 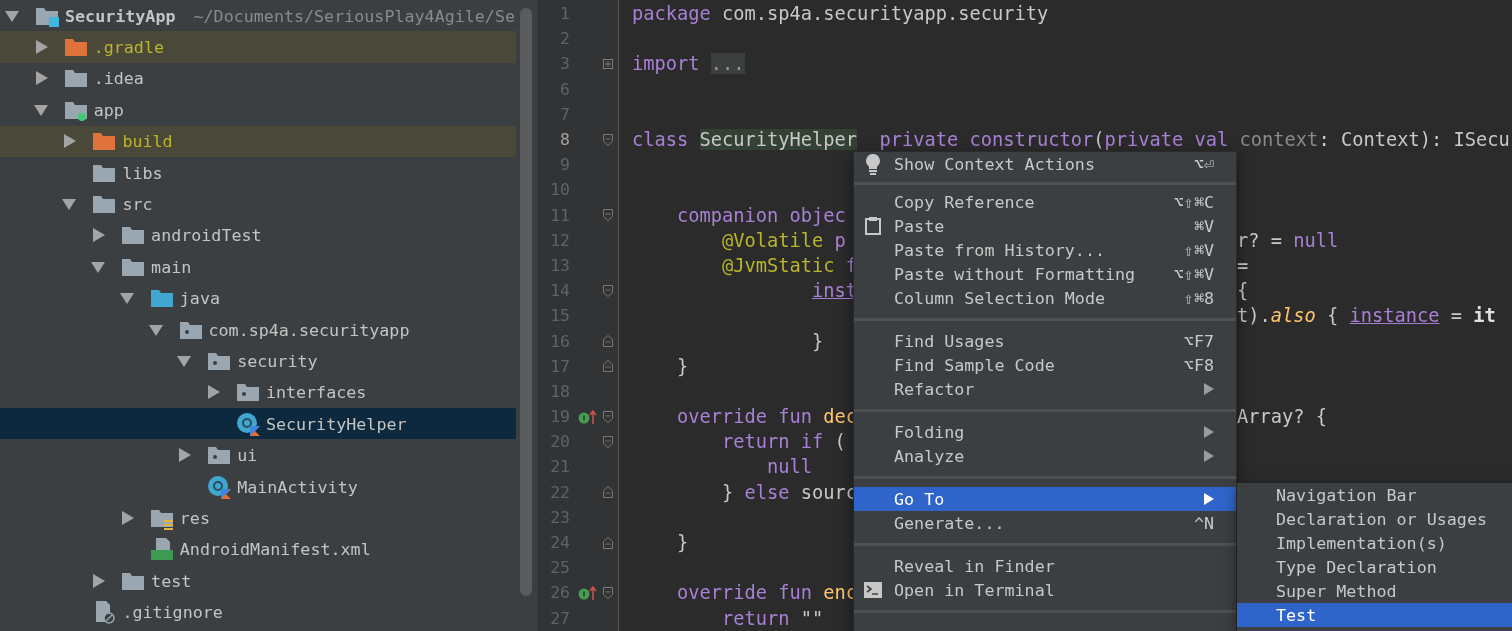 I want to click on tree-row: SecurityHelper, so click(x=258, y=424).